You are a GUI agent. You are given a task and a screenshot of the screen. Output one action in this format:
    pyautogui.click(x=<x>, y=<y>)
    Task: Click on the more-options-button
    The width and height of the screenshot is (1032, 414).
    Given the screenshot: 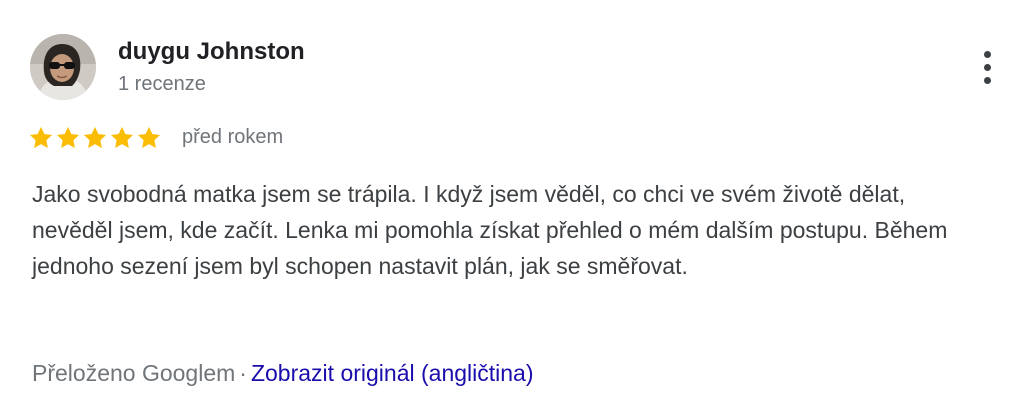 What is the action you would take?
    pyautogui.click(x=988, y=67)
    